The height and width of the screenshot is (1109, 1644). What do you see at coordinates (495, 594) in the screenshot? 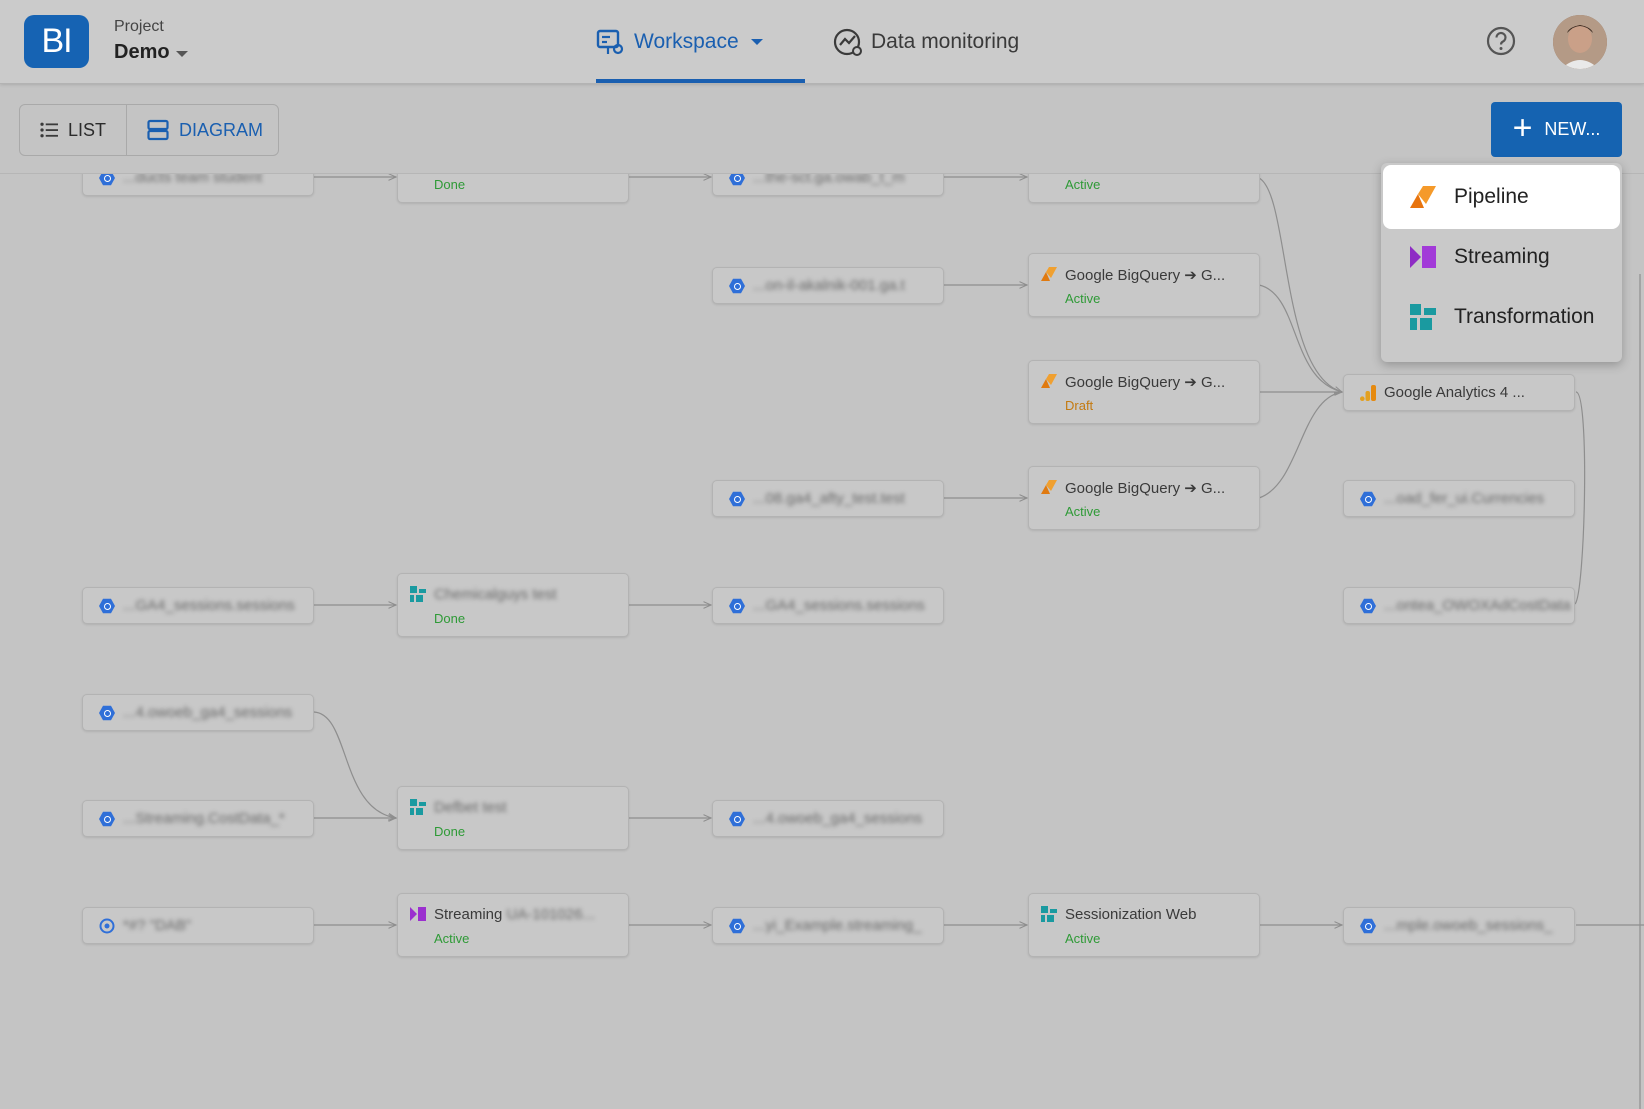
I see `node-title: Chemicalguys test` at bounding box center [495, 594].